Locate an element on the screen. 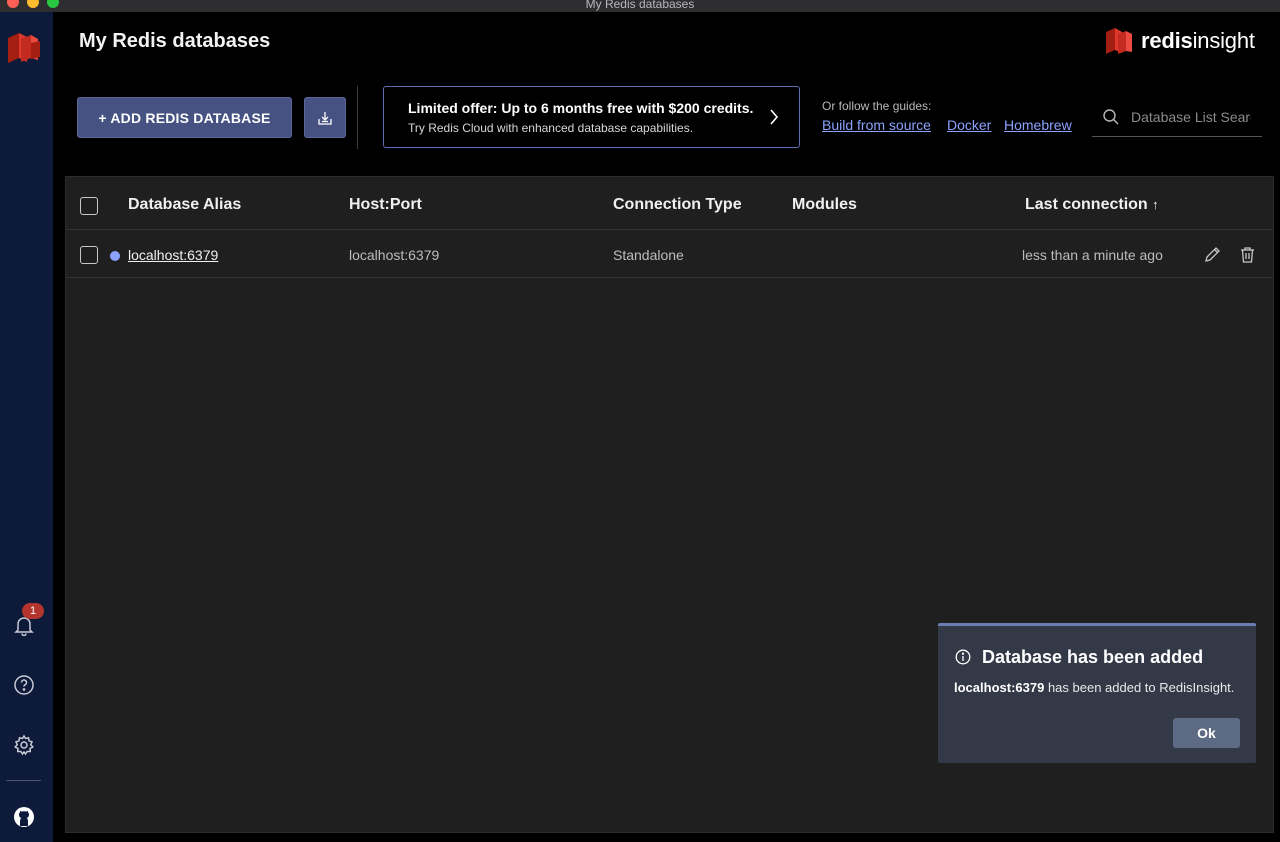 The height and width of the screenshot is (842, 1280). import-icon is located at coordinates (325, 118).